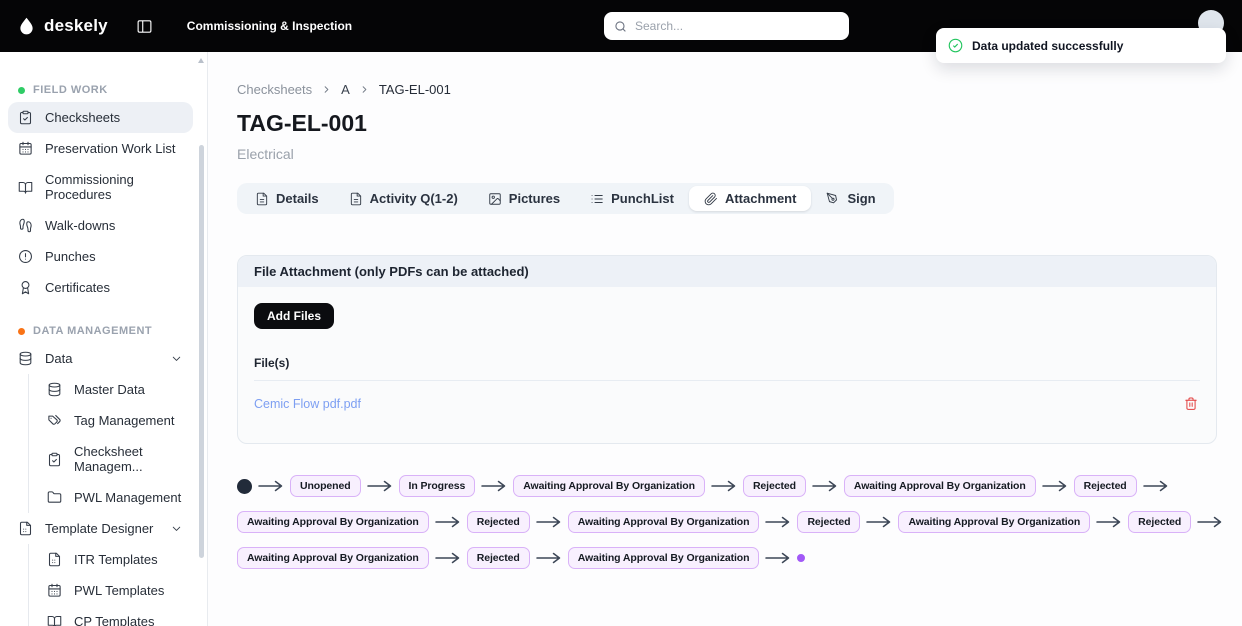 Image resolution: width=1242 pixels, height=626 pixels. What do you see at coordinates (495, 199) in the screenshot?
I see `image-icon` at bounding box center [495, 199].